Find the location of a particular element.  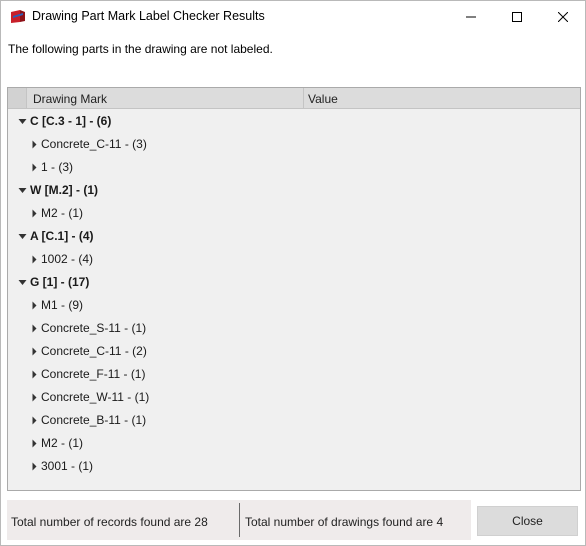

tree-child-row: Concrete_F-11 - (1) is located at coordinates (87, 374).